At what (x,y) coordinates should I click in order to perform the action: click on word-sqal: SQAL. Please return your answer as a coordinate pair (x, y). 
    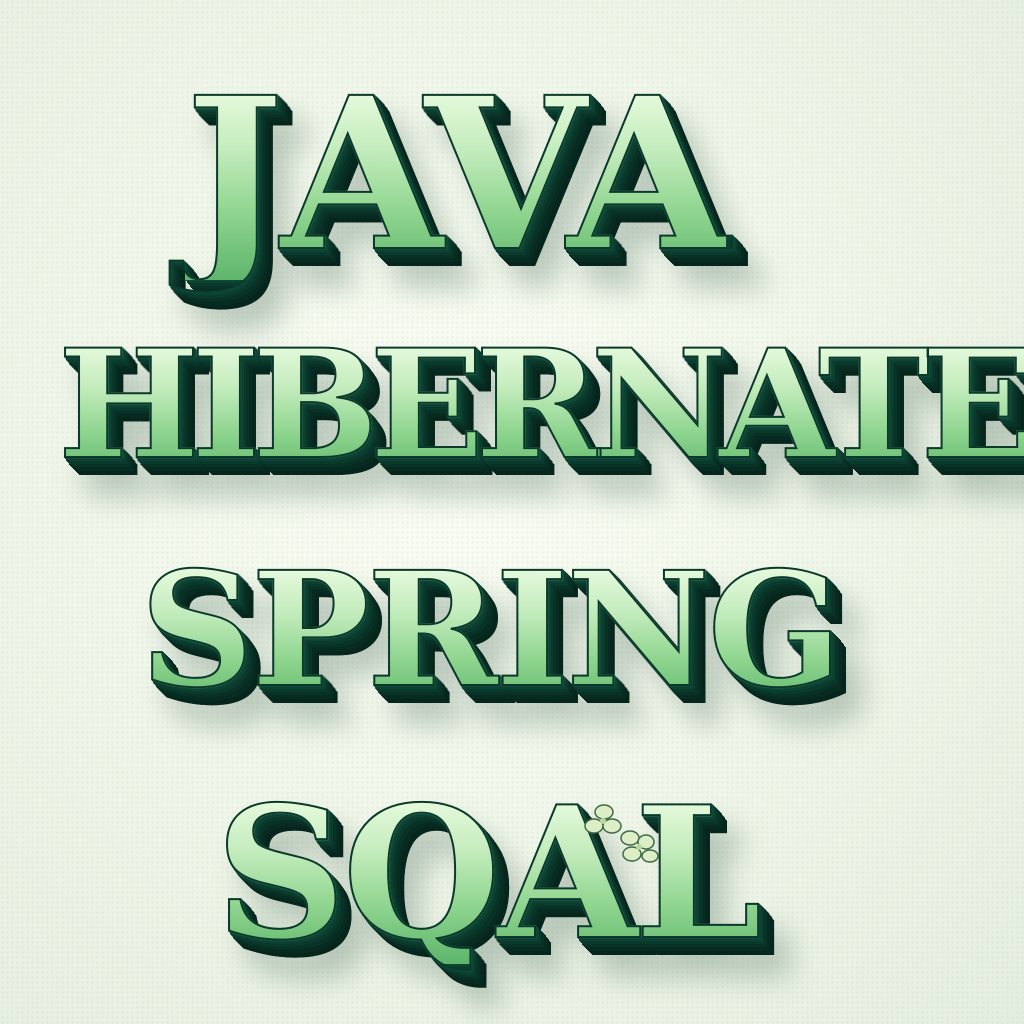
    Looking at the image, I should click on (488, 873).